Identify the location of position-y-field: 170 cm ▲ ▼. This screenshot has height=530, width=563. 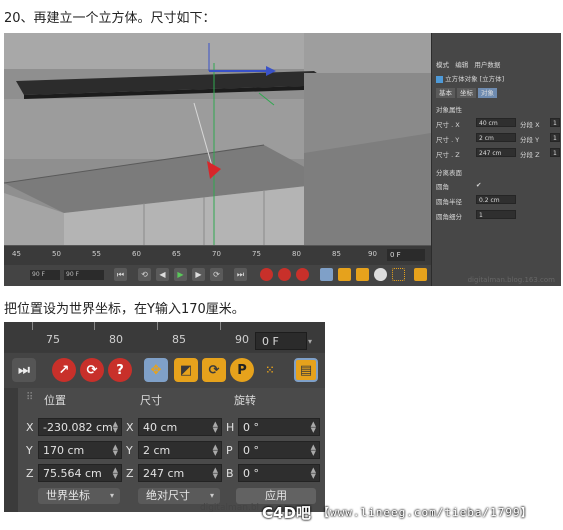
(80, 450).